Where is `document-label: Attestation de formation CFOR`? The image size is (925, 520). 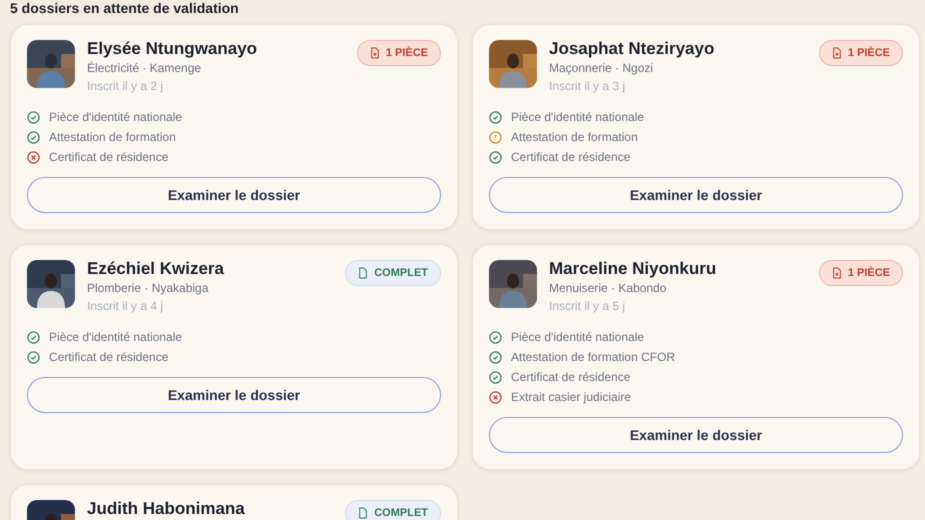
document-label: Attestation de formation CFOR is located at coordinates (593, 357).